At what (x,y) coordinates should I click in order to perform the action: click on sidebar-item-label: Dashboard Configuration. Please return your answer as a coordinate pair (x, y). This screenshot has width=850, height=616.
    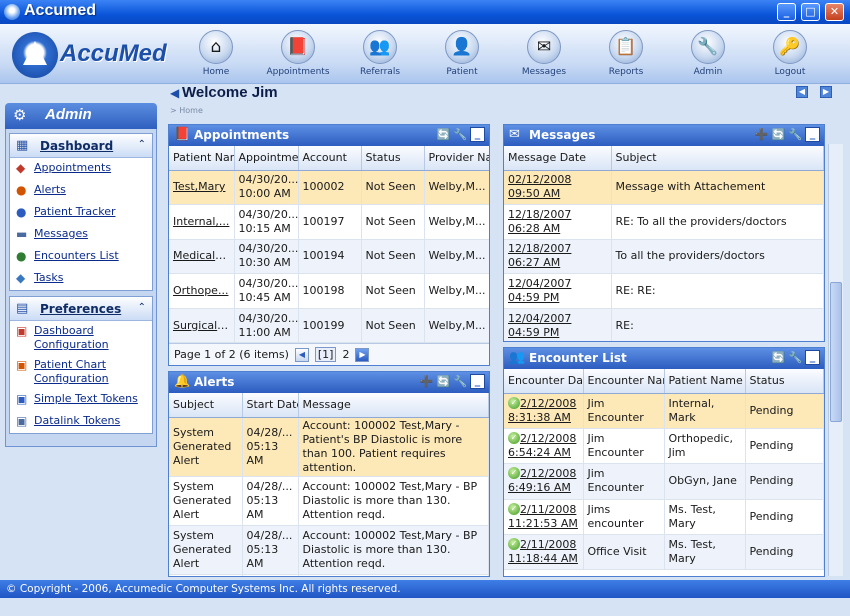
    Looking at the image, I should click on (90, 338).